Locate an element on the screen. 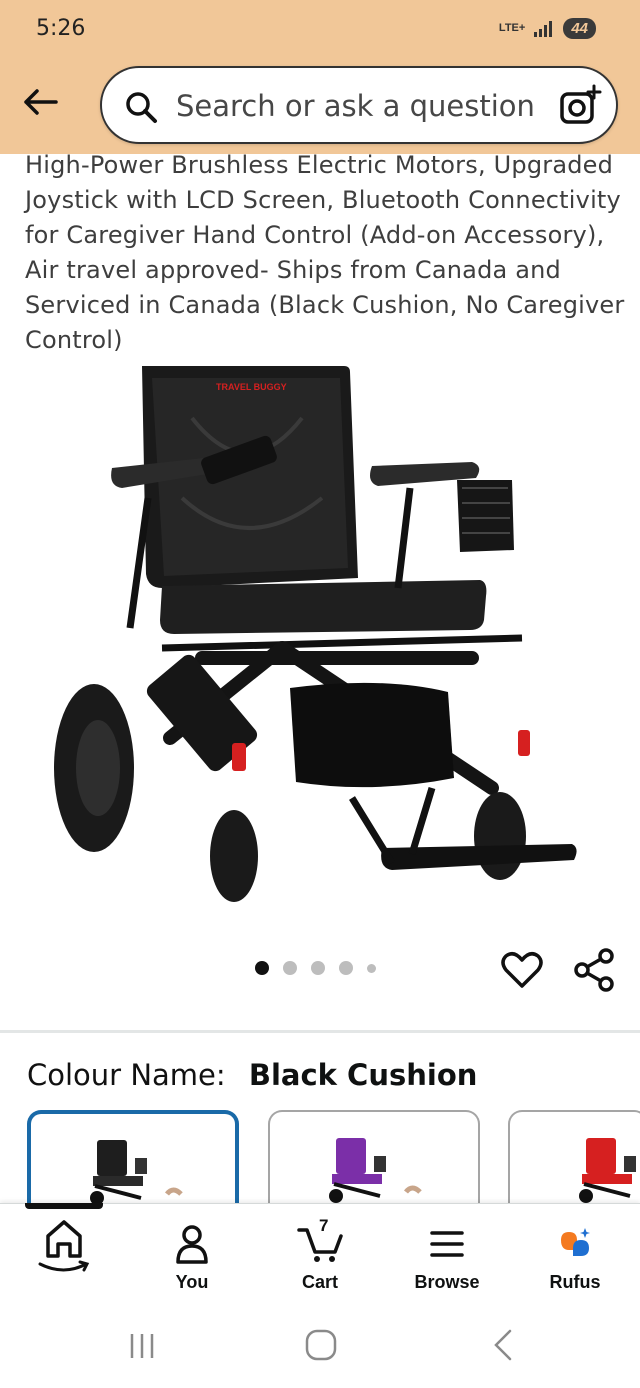  nav-you: You is located at coordinates (192, 1257).